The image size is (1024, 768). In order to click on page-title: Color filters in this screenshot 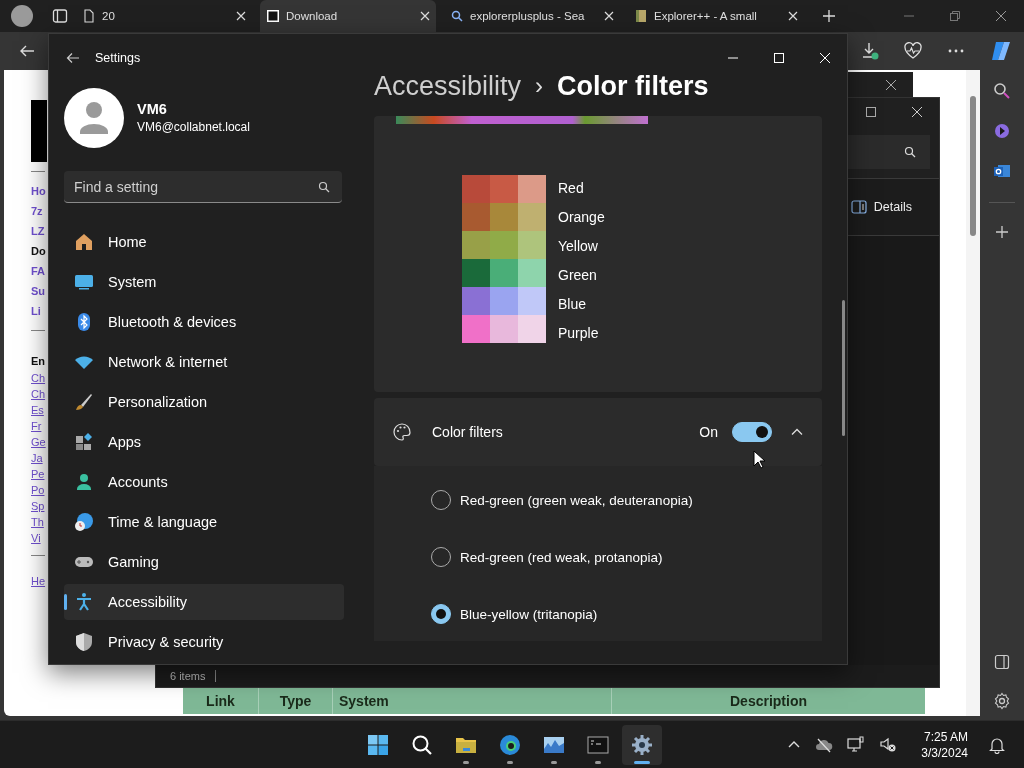, I will do `click(633, 86)`.